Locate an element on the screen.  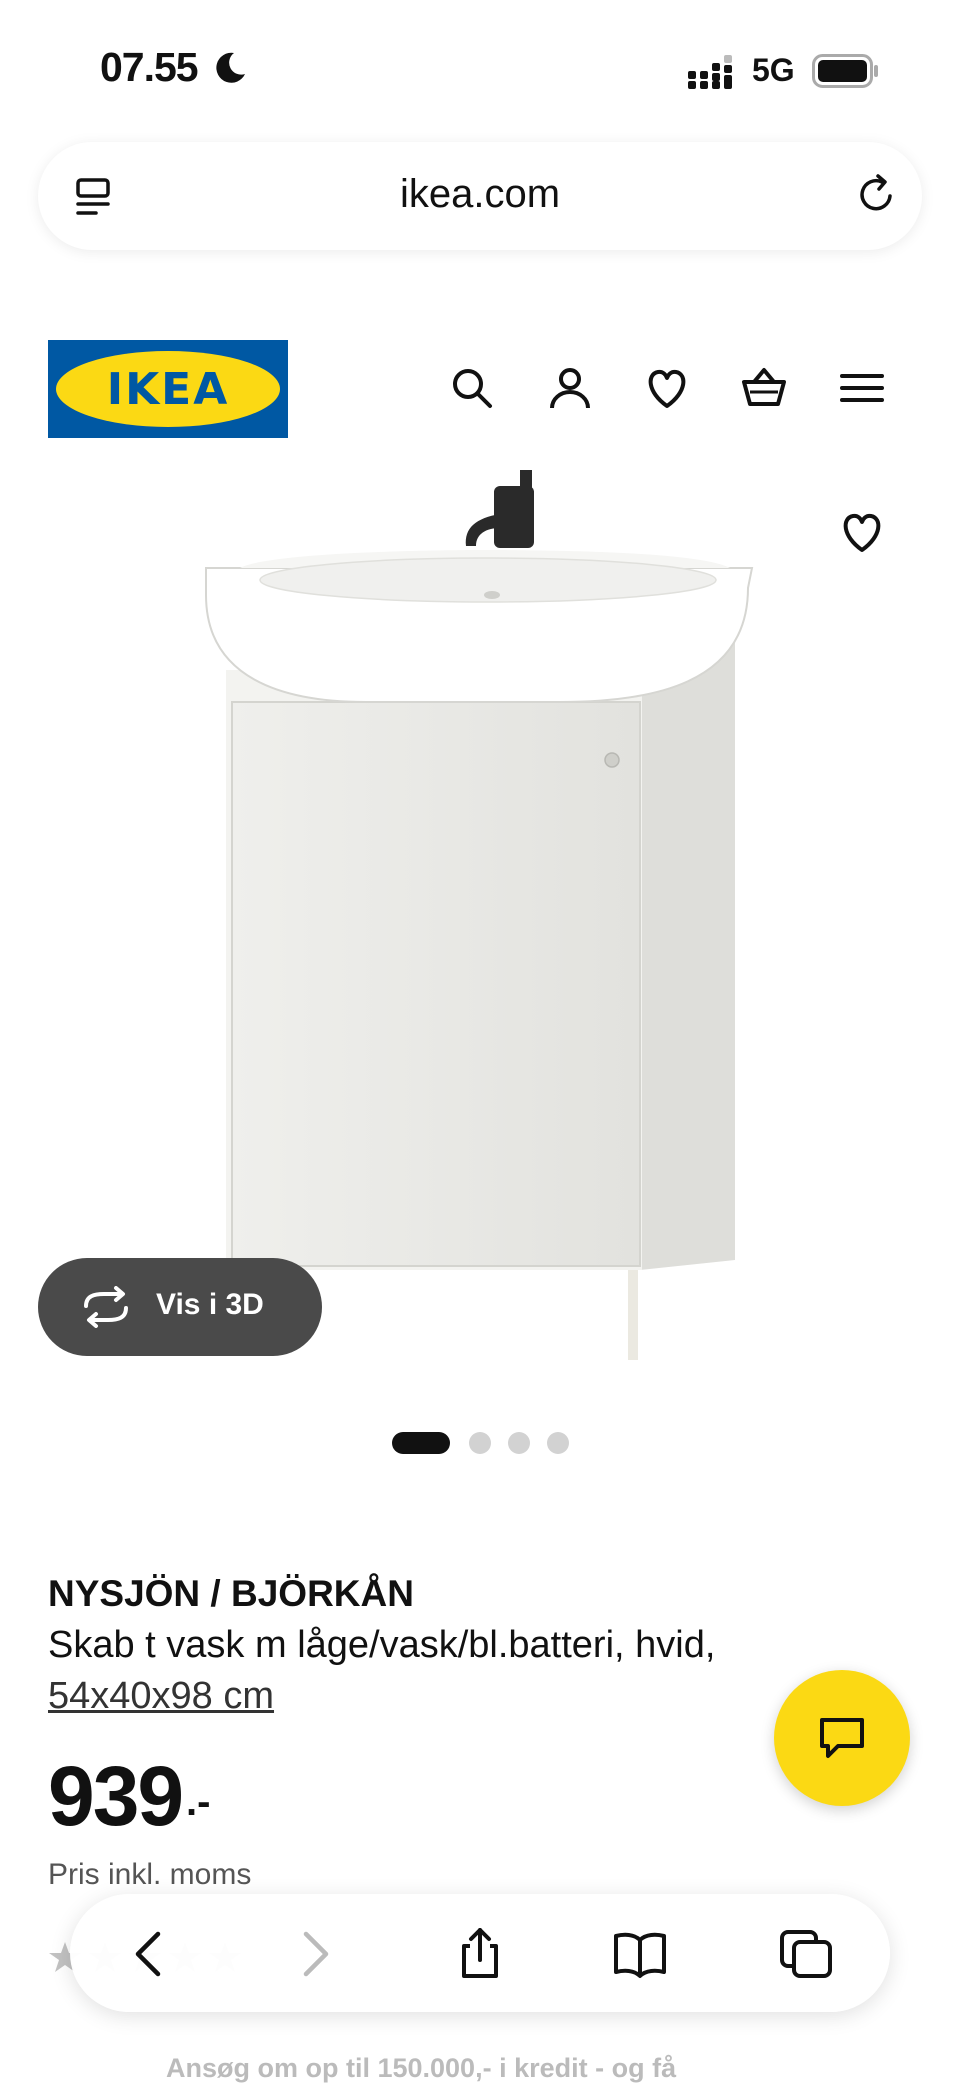
menu-icon is located at coordinates (862, 388).